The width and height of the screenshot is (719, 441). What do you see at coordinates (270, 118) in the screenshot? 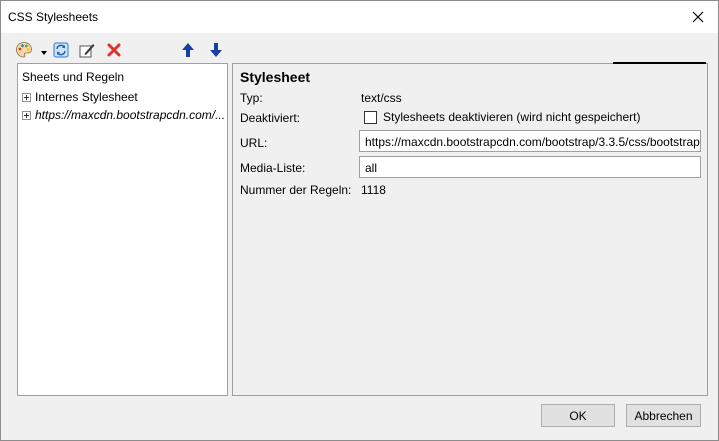
I see `disabled-label: Deaktiviert:` at bounding box center [270, 118].